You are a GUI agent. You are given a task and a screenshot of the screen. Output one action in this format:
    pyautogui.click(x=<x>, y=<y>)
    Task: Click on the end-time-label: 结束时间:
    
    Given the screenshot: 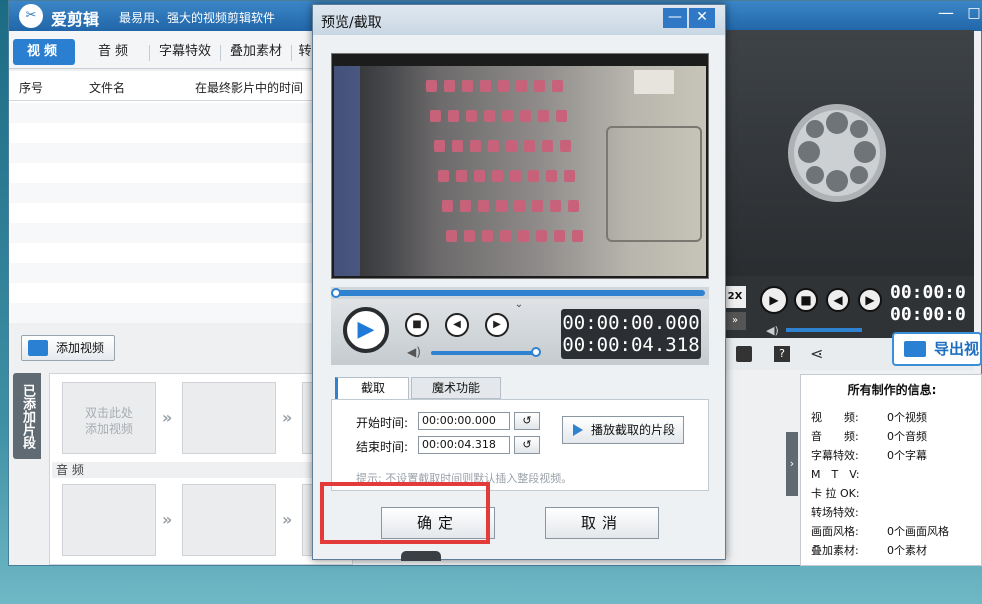 What is the action you would take?
    pyautogui.click(x=382, y=447)
    